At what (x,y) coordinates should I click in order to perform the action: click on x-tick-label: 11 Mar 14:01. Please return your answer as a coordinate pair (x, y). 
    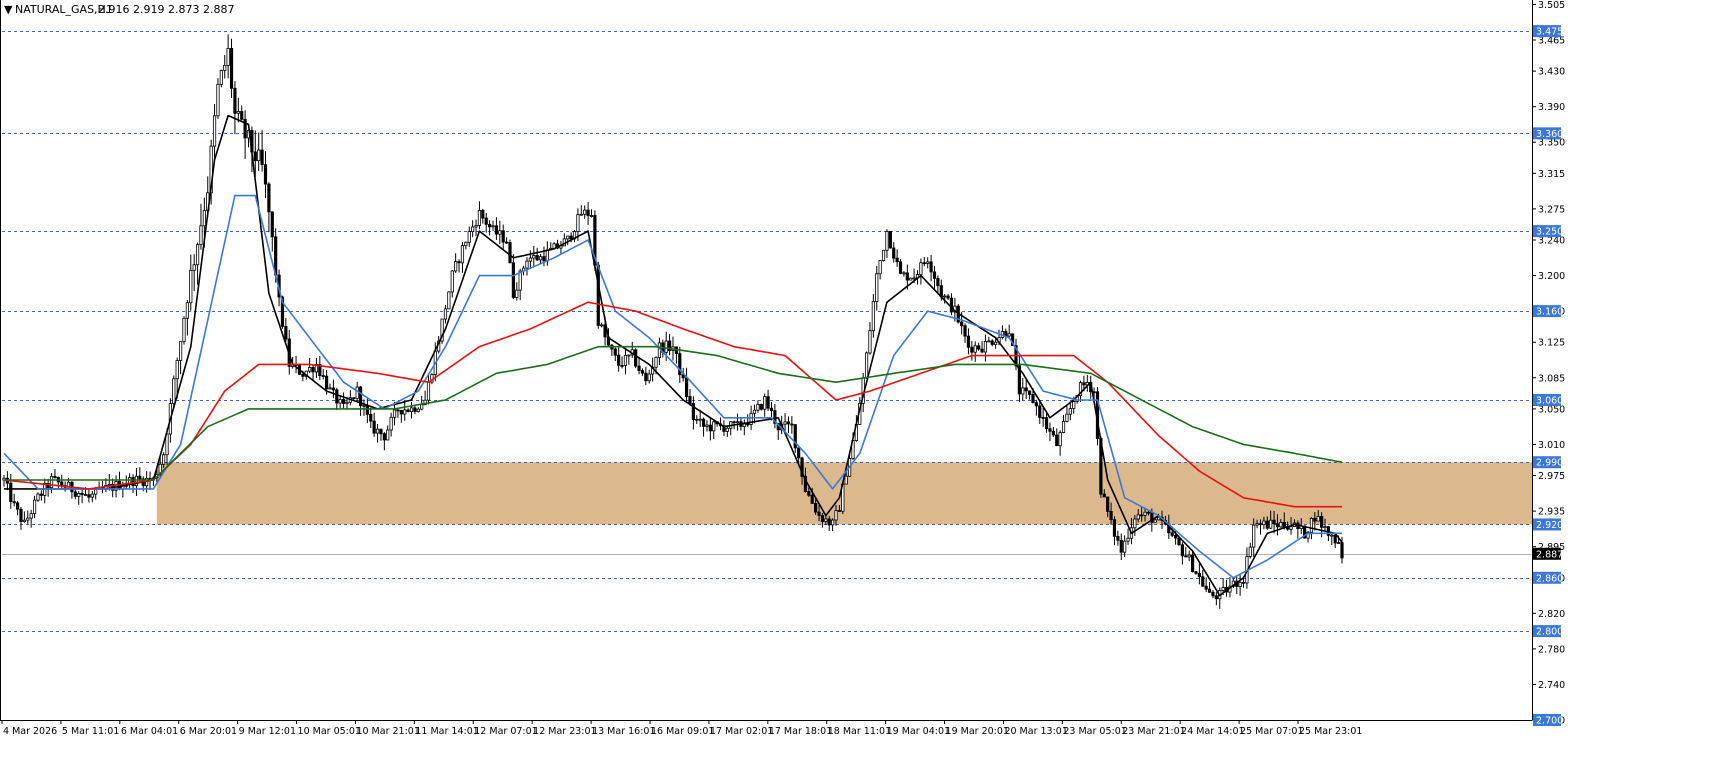
    Looking at the image, I should click on (446, 731).